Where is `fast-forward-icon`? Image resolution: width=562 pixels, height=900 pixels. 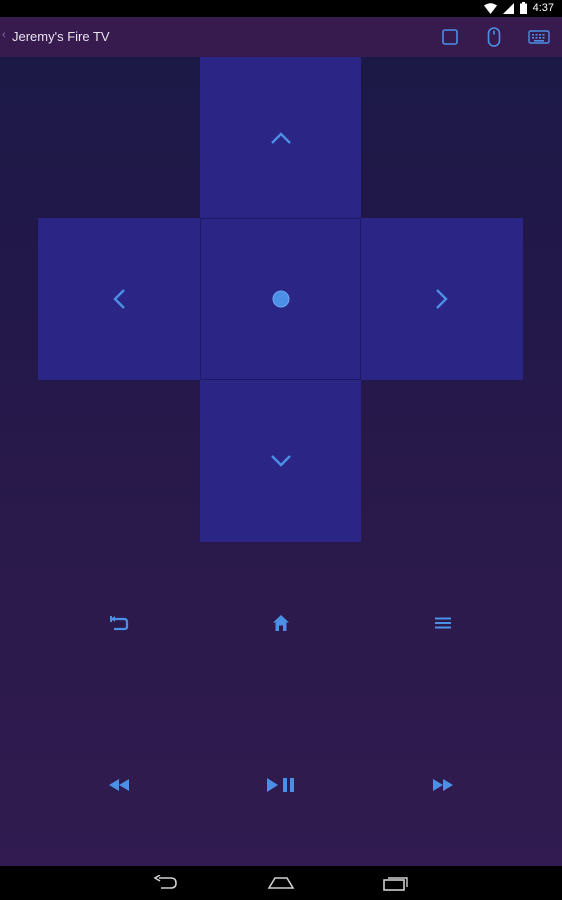 fast-forward-icon is located at coordinates (443, 785).